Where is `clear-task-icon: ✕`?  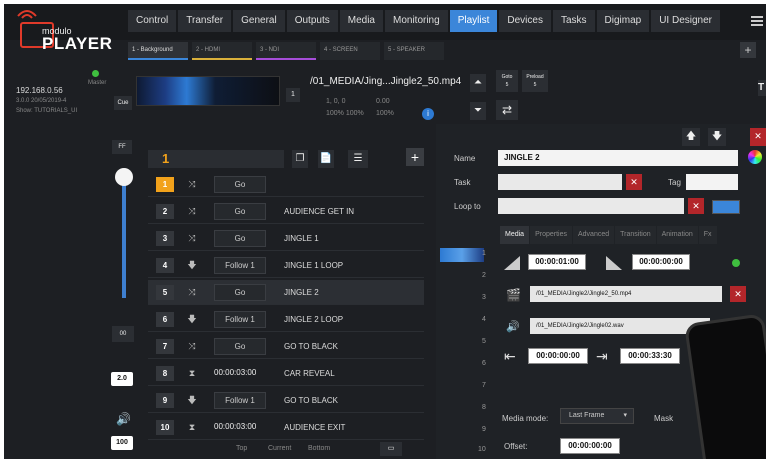 clear-task-icon: ✕ is located at coordinates (634, 182).